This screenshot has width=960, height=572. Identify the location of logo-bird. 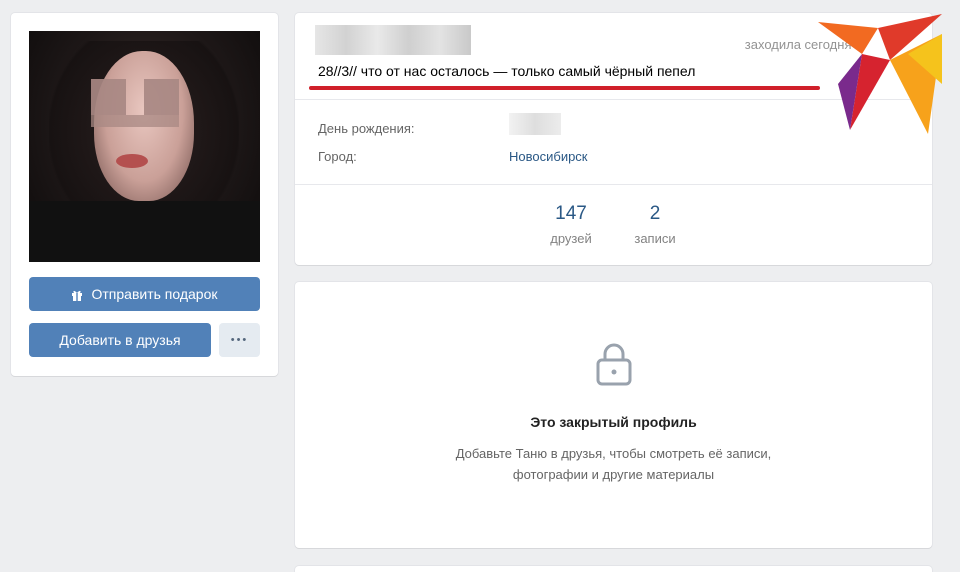
(880, 74).